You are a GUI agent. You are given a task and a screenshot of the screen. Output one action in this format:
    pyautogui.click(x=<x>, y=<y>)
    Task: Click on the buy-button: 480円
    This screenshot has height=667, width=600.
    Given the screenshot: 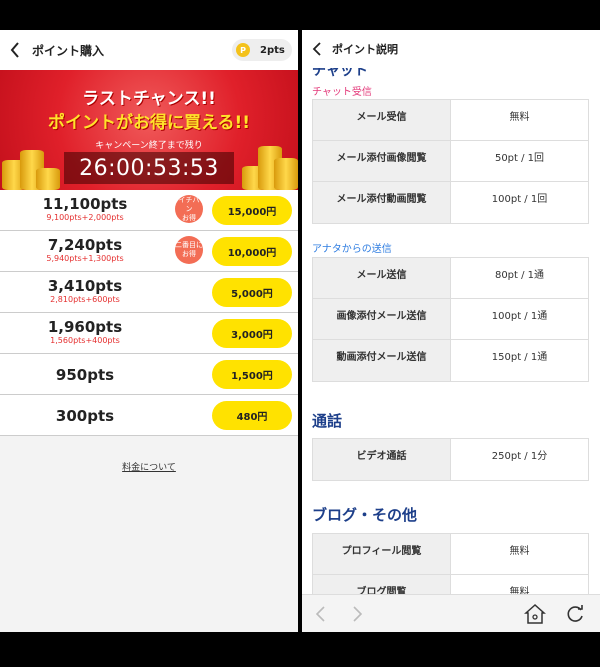 What is the action you would take?
    pyautogui.click(x=252, y=415)
    